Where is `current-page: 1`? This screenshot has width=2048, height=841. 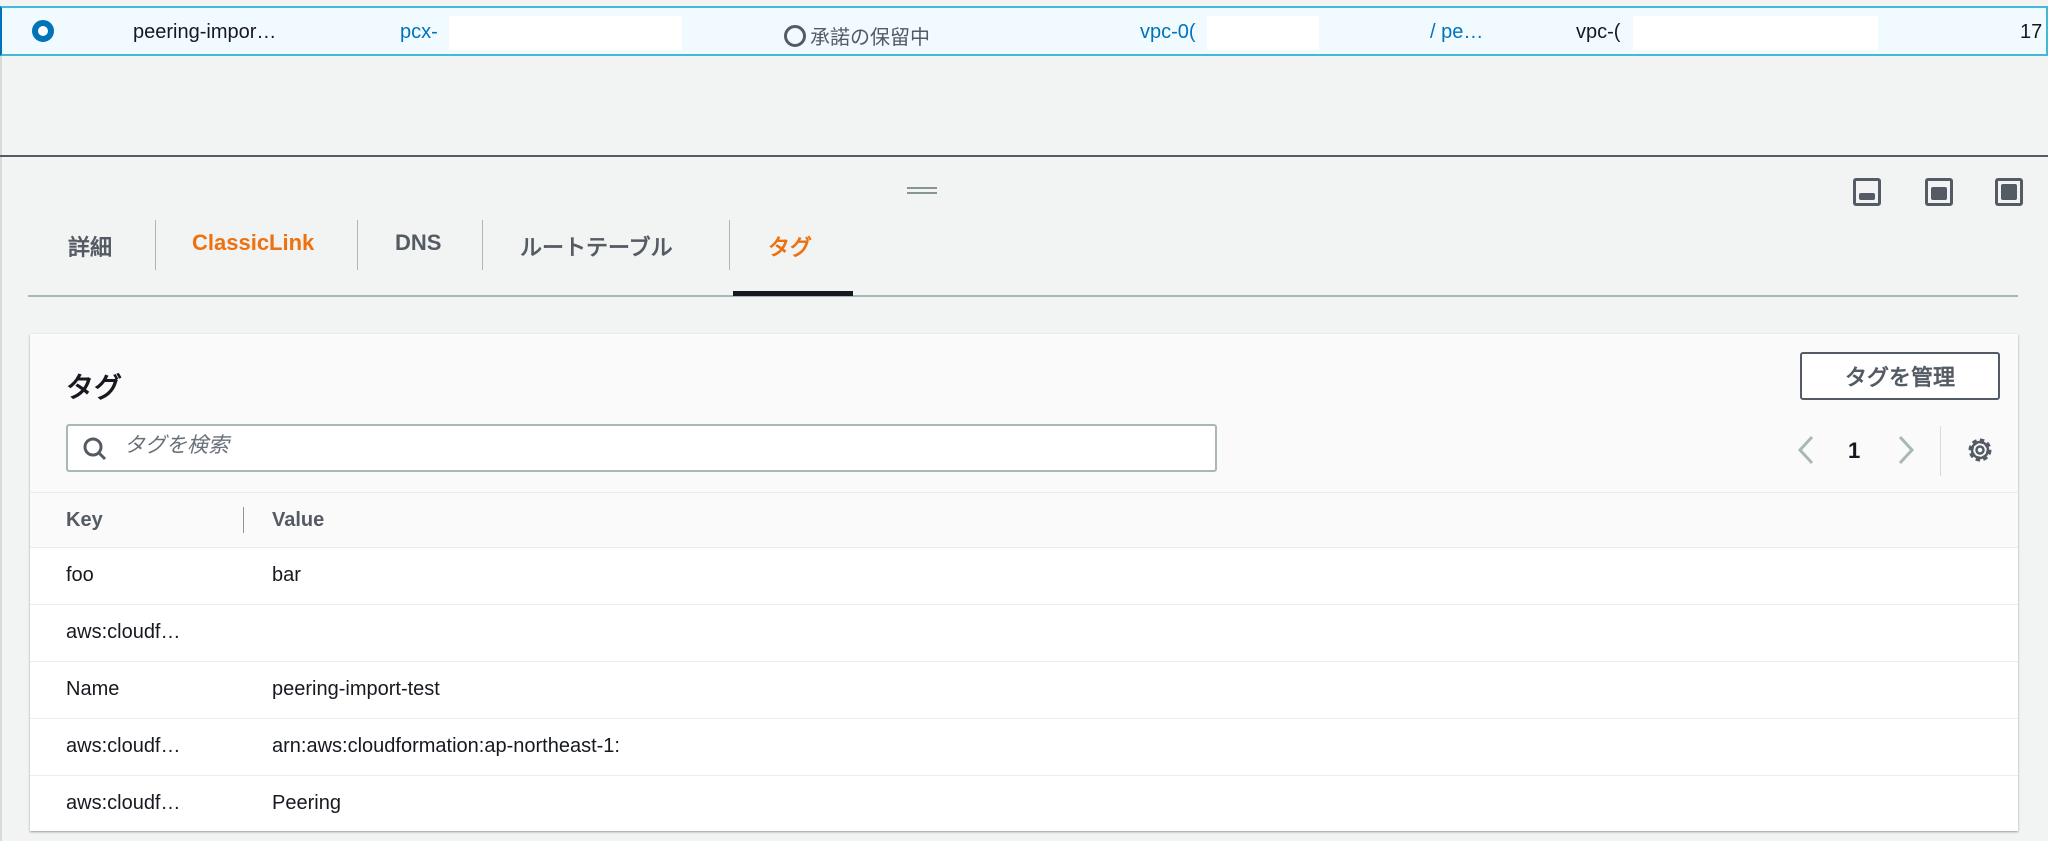 current-page: 1 is located at coordinates (1854, 451).